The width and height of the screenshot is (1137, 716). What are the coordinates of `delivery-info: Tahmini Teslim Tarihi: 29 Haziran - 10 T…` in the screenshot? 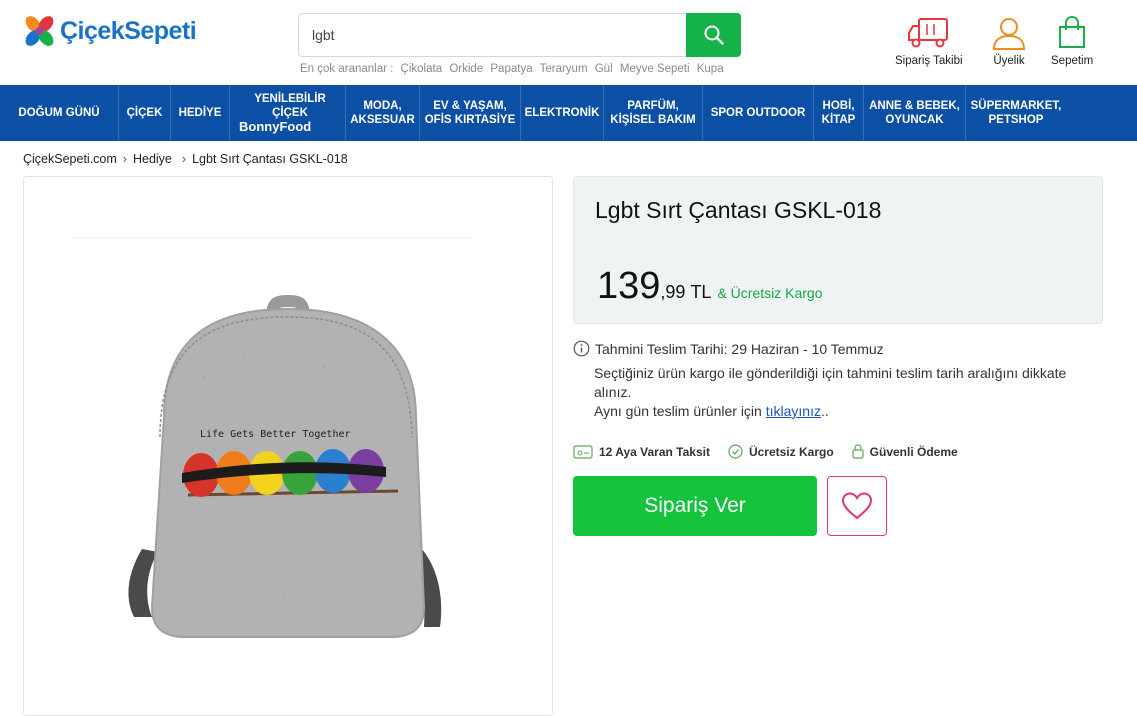 It's located at (838, 380).